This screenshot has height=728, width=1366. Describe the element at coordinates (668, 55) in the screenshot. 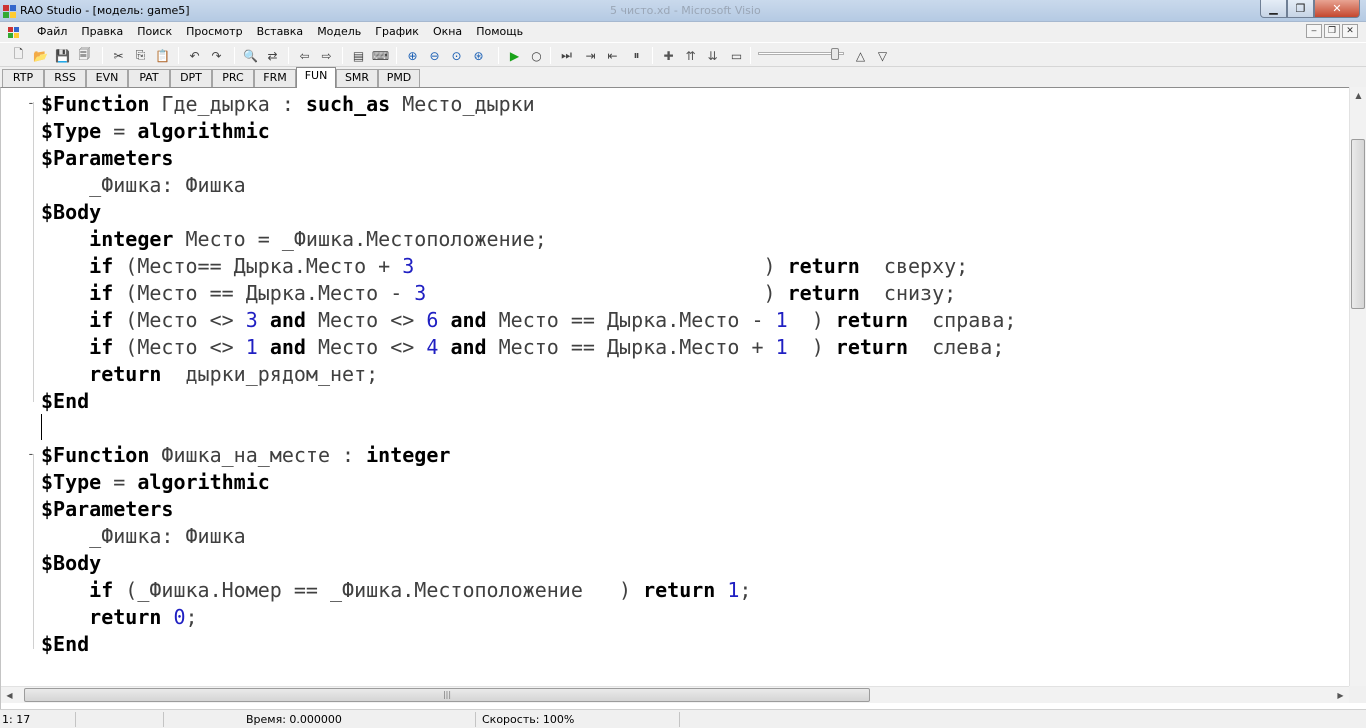

I see `add-icon: ✚` at that location.